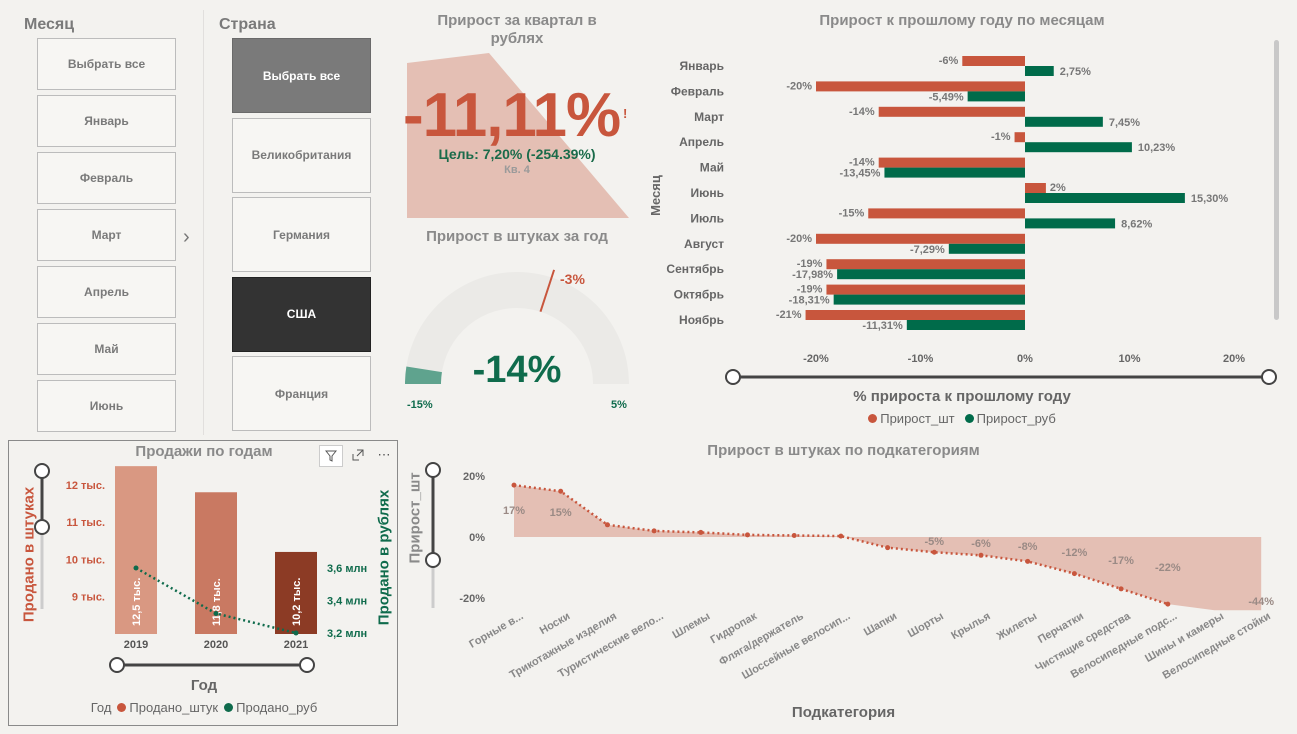  I want to click on gauge-chart, so click(517, 326).